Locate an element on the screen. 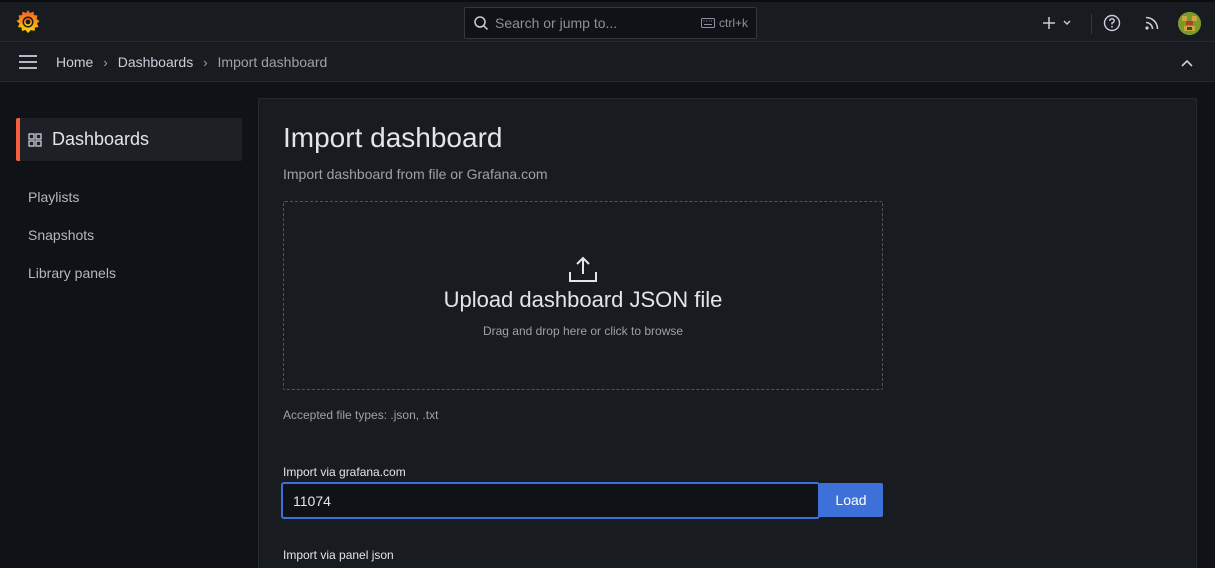 This screenshot has width=1215, height=568. shortcut-label: ctrl+k is located at coordinates (733, 23).